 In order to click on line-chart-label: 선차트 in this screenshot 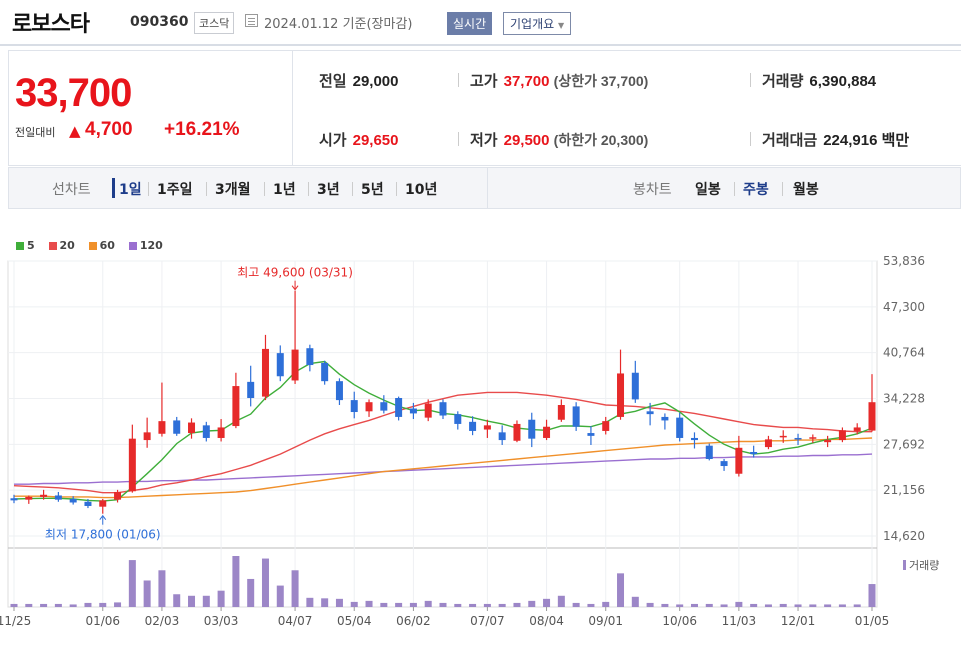, I will do `click(71, 190)`.